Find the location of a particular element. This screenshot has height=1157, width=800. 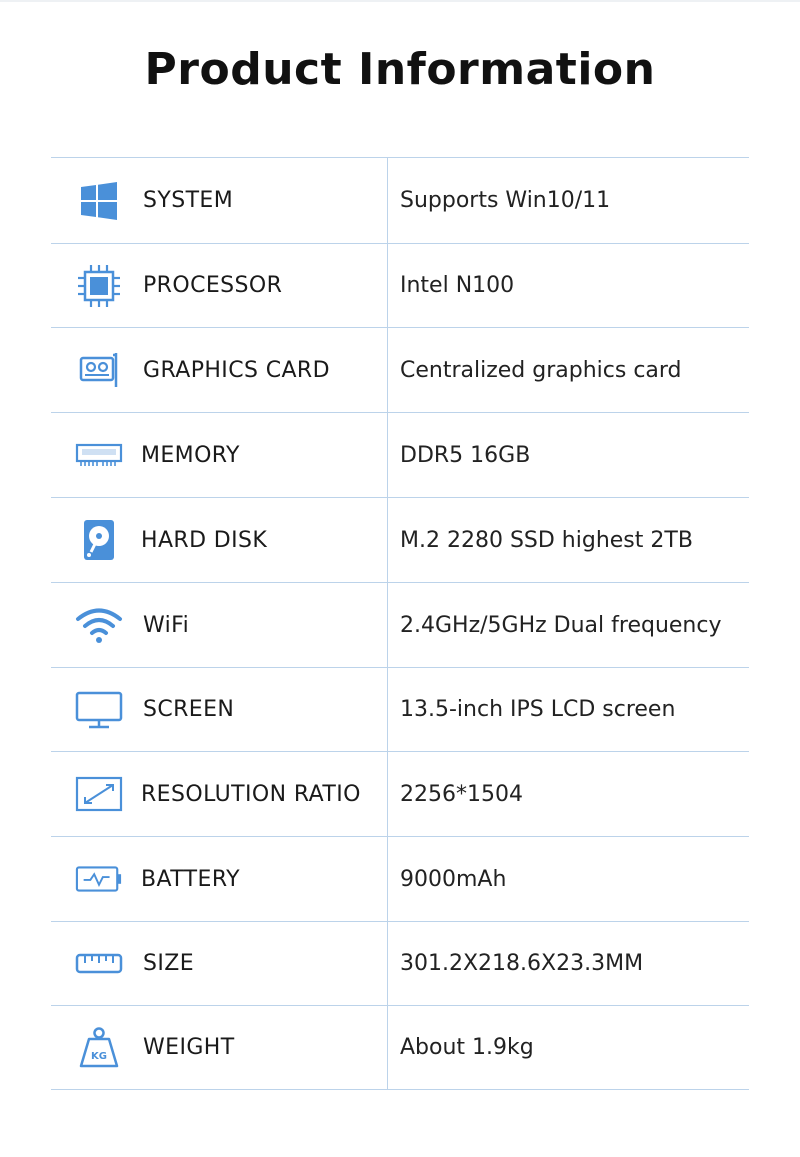

spec-row-memory: MEMORY DDR5 16GB is located at coordinates (400, 454).